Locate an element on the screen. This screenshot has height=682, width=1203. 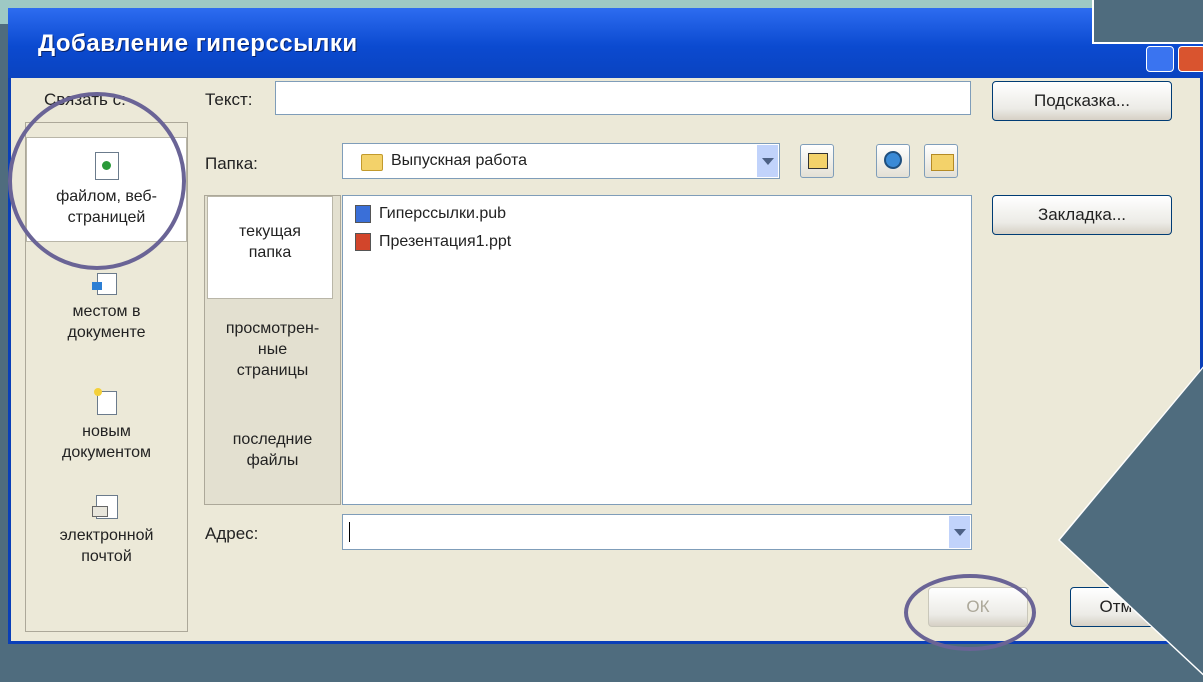
look-in-browsed-pages: просмотрен- ные страницы is located at coordinates (272, 349).